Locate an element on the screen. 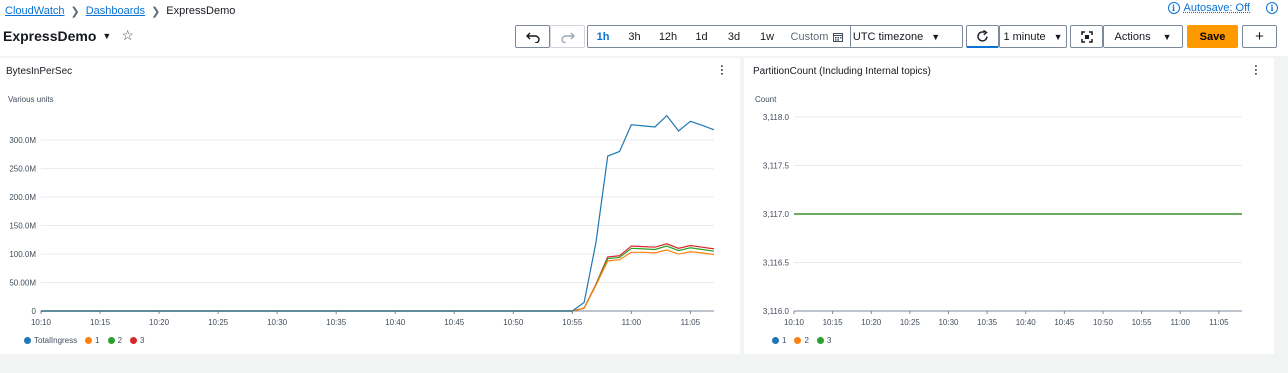  legend-item: TotalIngress is located at coordinates (50, 340).